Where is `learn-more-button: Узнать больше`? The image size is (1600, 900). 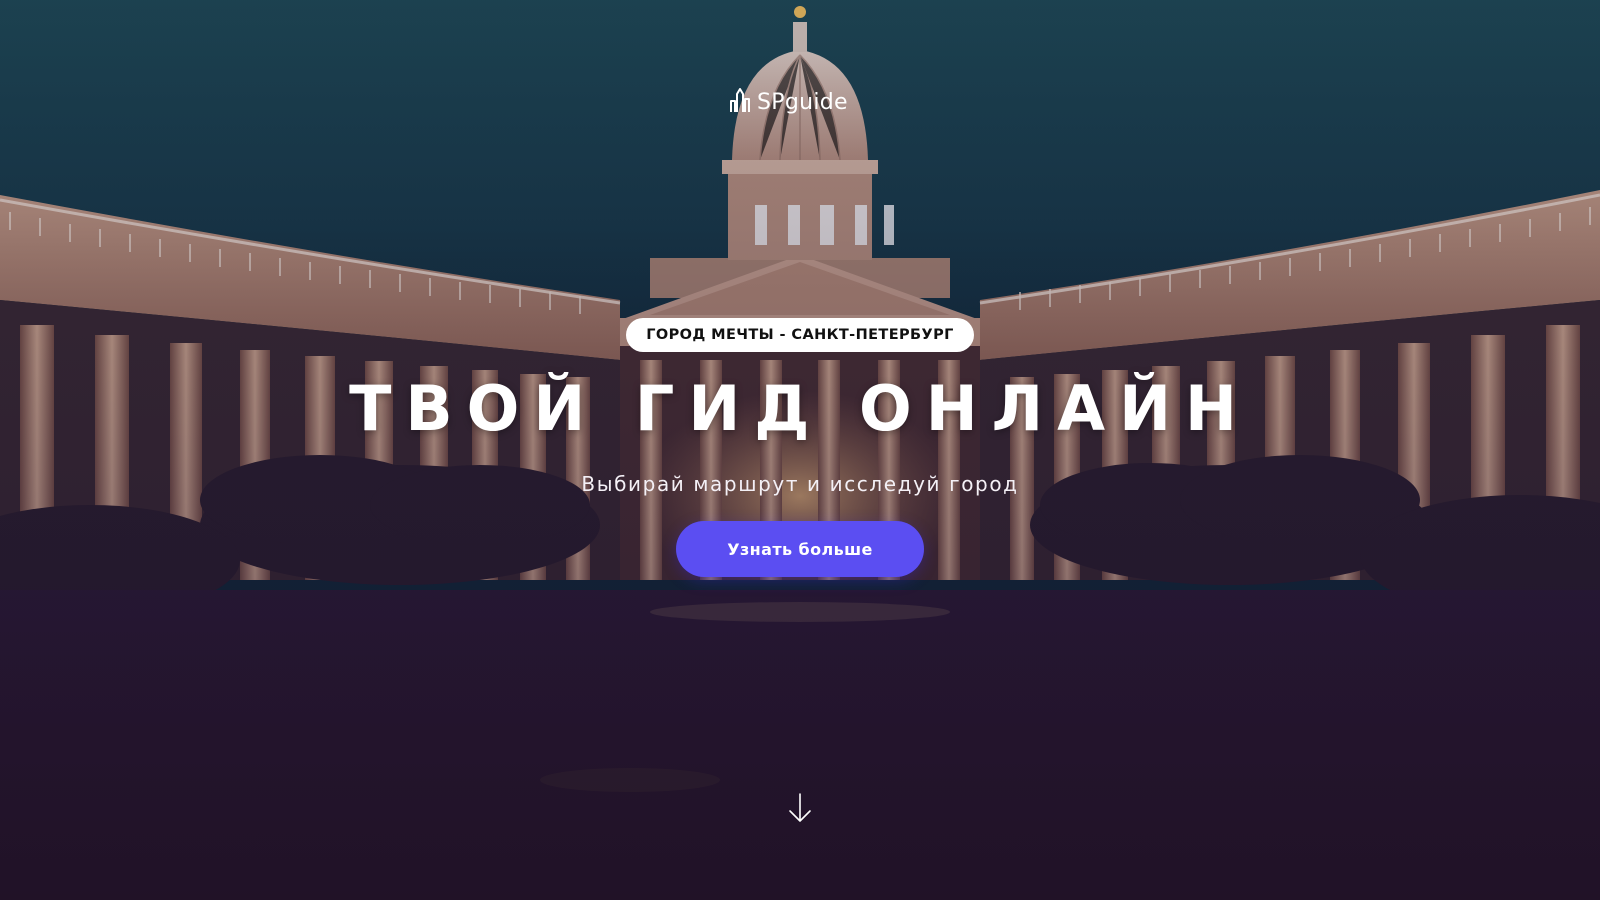
learn-more-button: Узнать больше is located at coordinates (800, 549).